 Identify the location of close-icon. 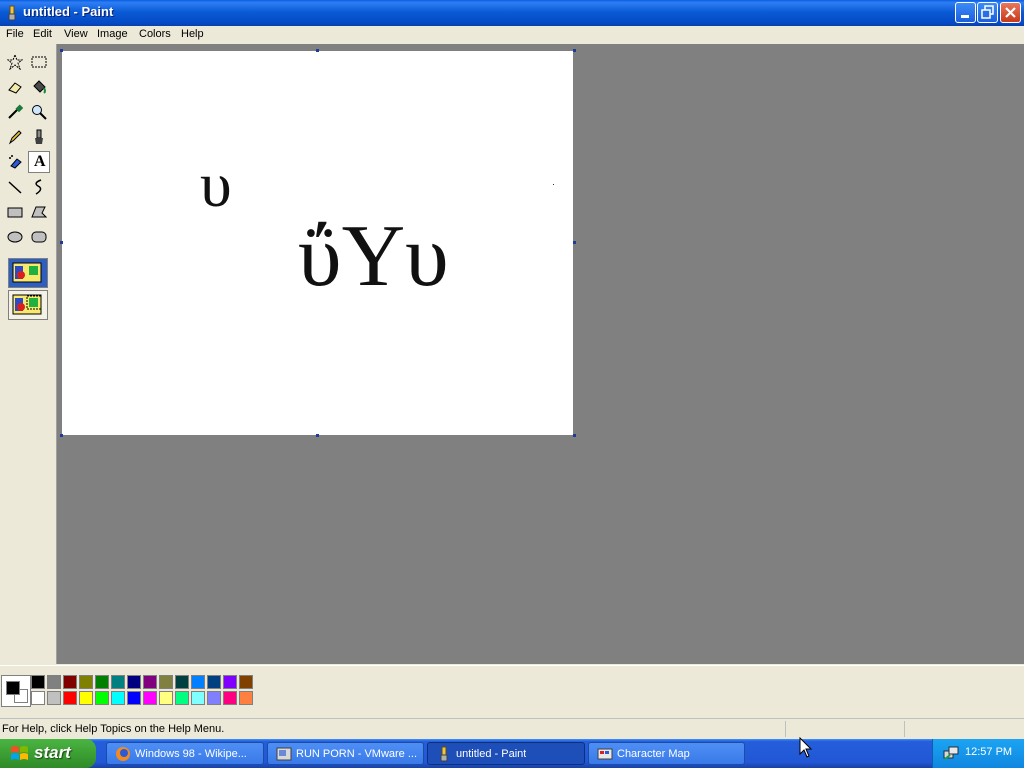
(1010, 12).